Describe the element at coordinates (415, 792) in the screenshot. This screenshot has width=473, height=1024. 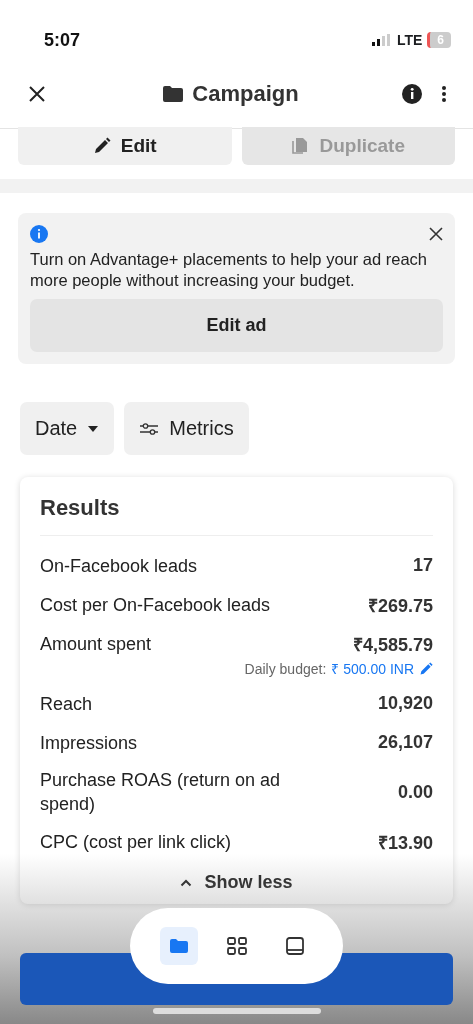
I see `metric-value: 0.00` at that location.